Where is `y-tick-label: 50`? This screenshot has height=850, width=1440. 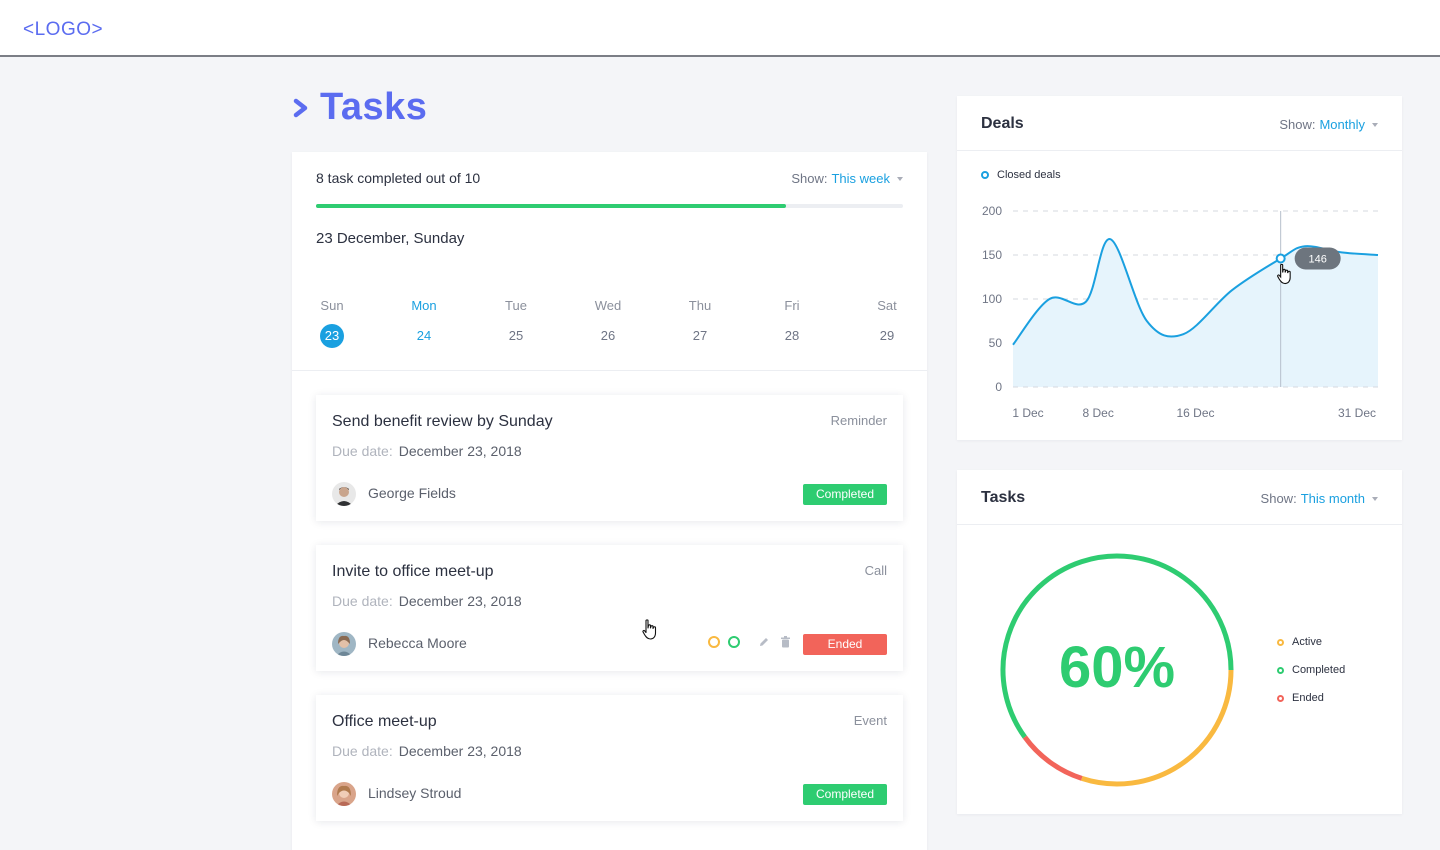 y-tick-label: 50 is located at coordinates (996, 343).